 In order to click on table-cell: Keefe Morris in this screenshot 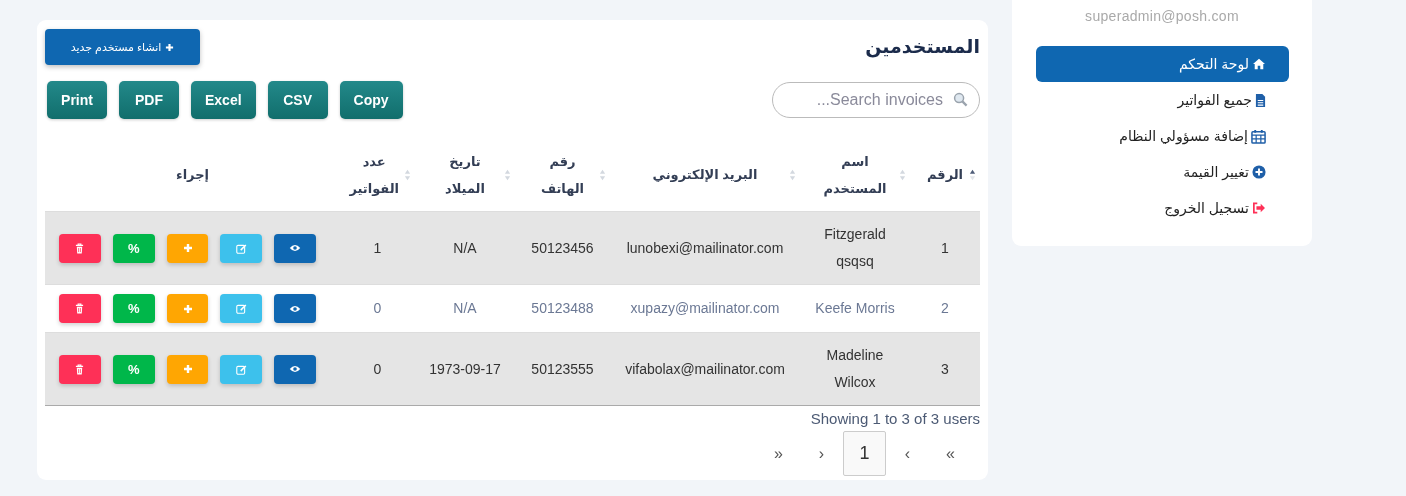, I will do `click(855, 308)`.